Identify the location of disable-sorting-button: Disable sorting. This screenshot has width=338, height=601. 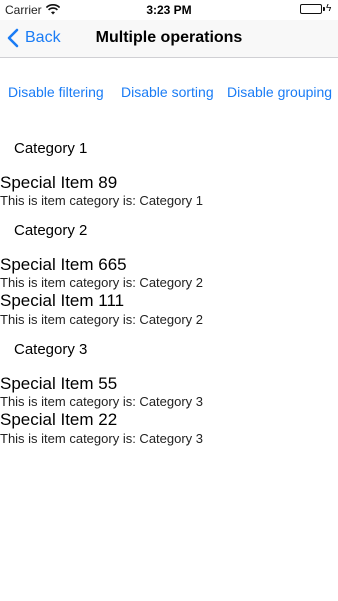
(167, 92).